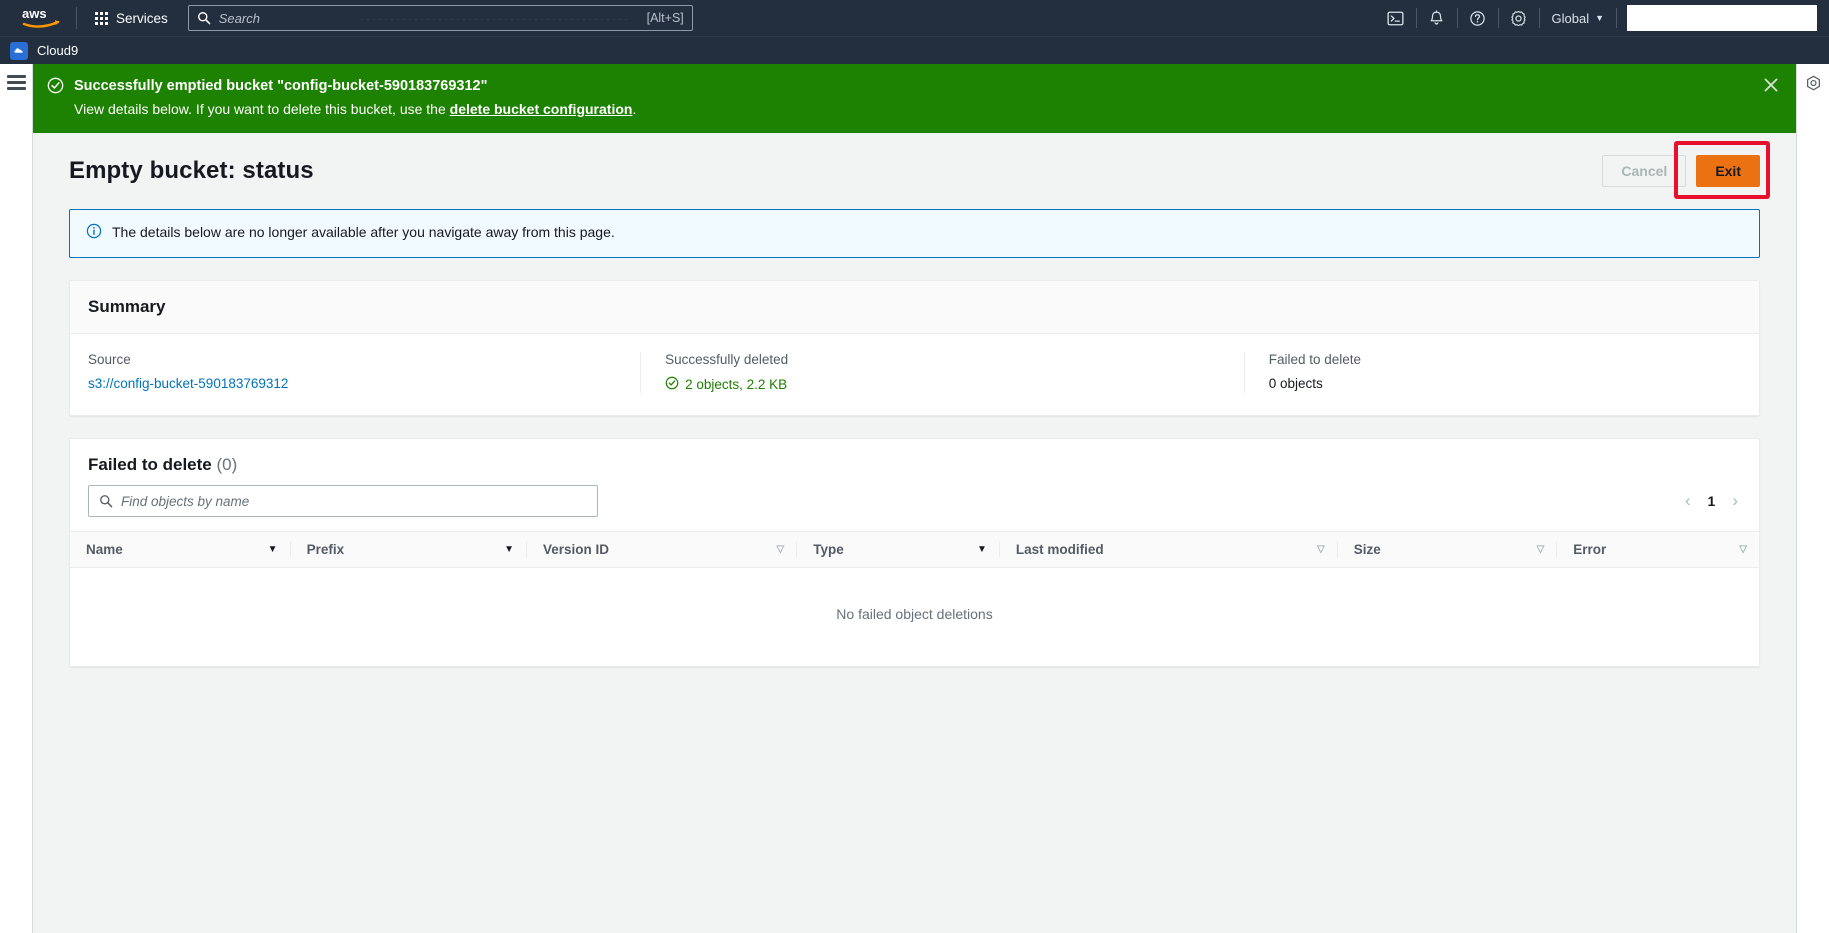 The height and width of the screenshot is (933, 1829). Describe the element at coordinates (914, 308) in the screenshot. I see `summary-card-header: Summary` at that location.